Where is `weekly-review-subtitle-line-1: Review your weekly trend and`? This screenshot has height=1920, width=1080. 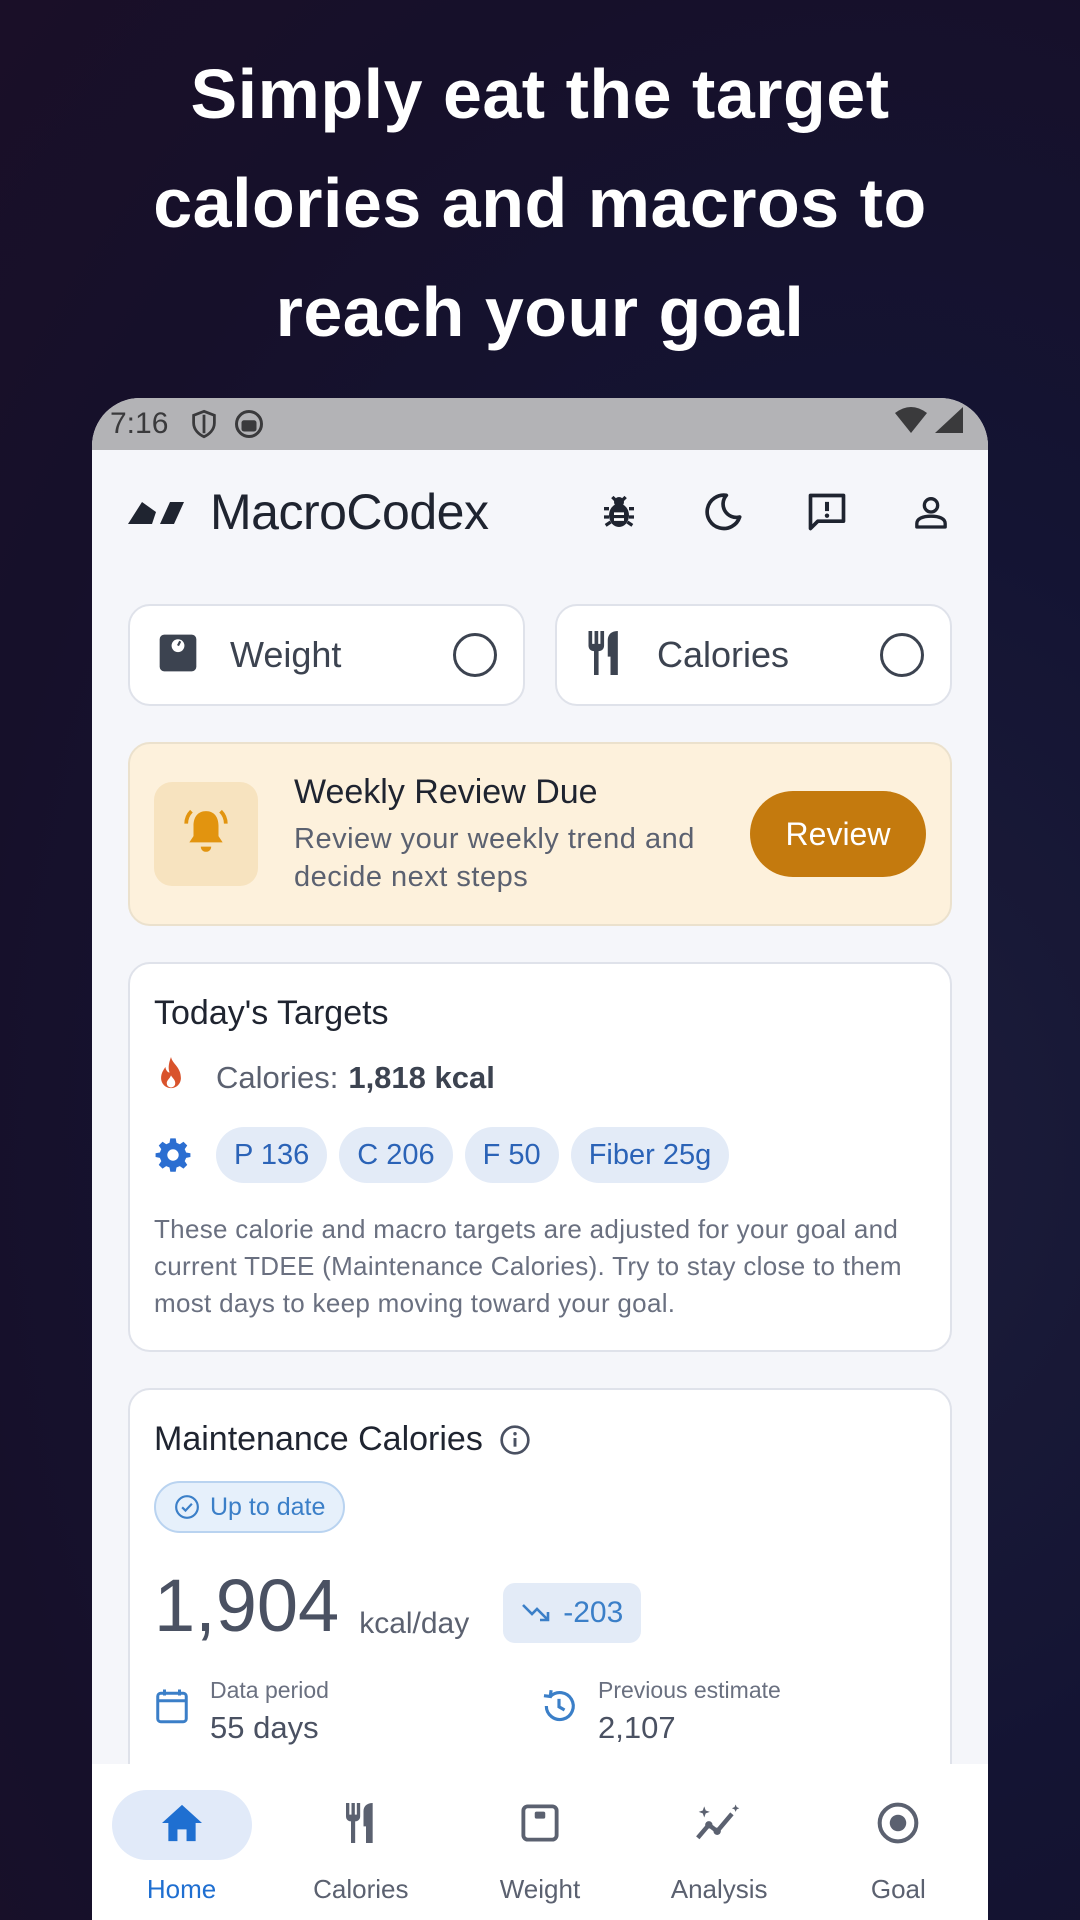 weekly-review-subtitle-line-1: Review your weekly trend and is located at coordinates (494, 838).